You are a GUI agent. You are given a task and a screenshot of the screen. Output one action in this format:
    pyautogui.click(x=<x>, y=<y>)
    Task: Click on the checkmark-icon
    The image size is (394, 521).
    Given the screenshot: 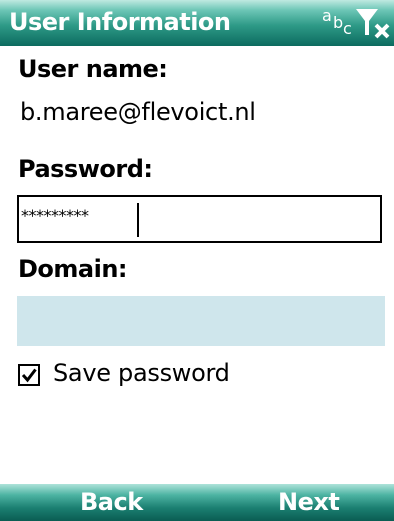 What is the action you would take?
    pyautogui.click(x=29, y=375)
    